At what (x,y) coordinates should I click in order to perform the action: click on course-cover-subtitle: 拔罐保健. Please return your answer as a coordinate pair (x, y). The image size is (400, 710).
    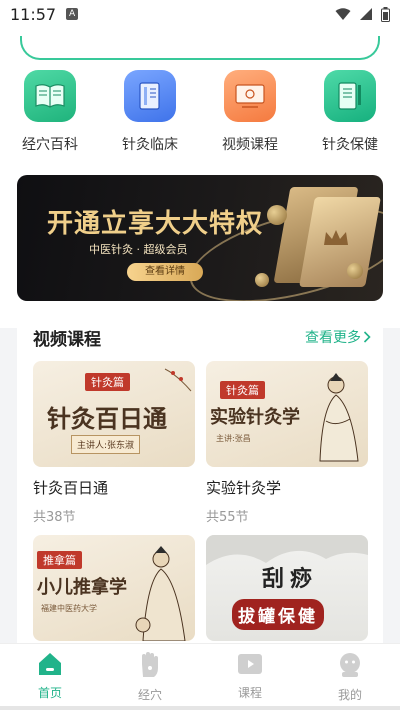
    Looking at the image, I should click on (278, 614).